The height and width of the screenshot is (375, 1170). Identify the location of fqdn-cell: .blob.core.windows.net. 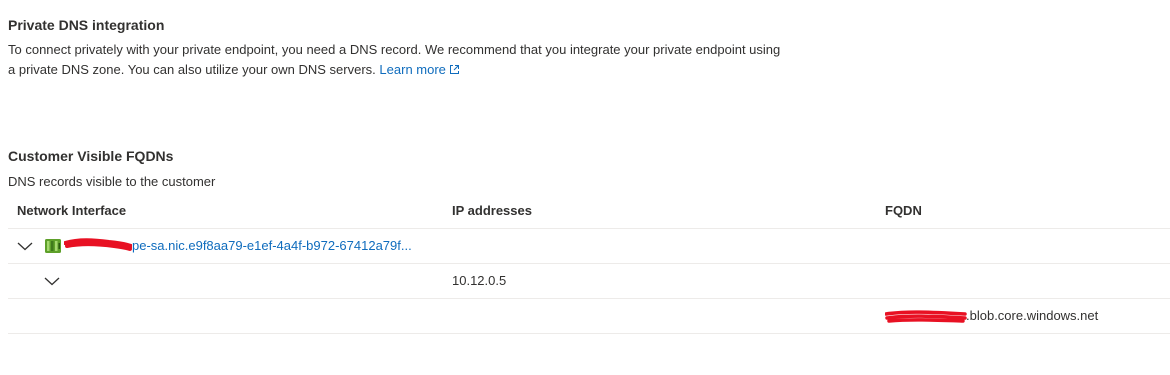
(991, 316).